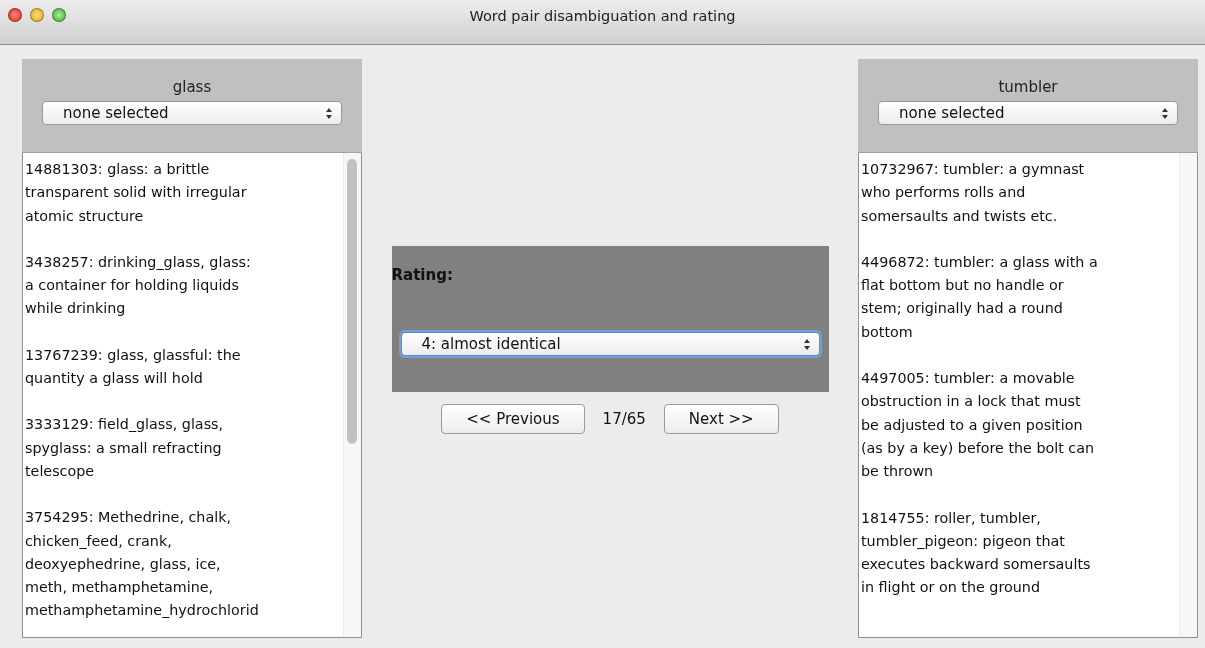  Describe the element at coordinates (192, 87) in the screenshot. I see `word-label: glass` at that location.